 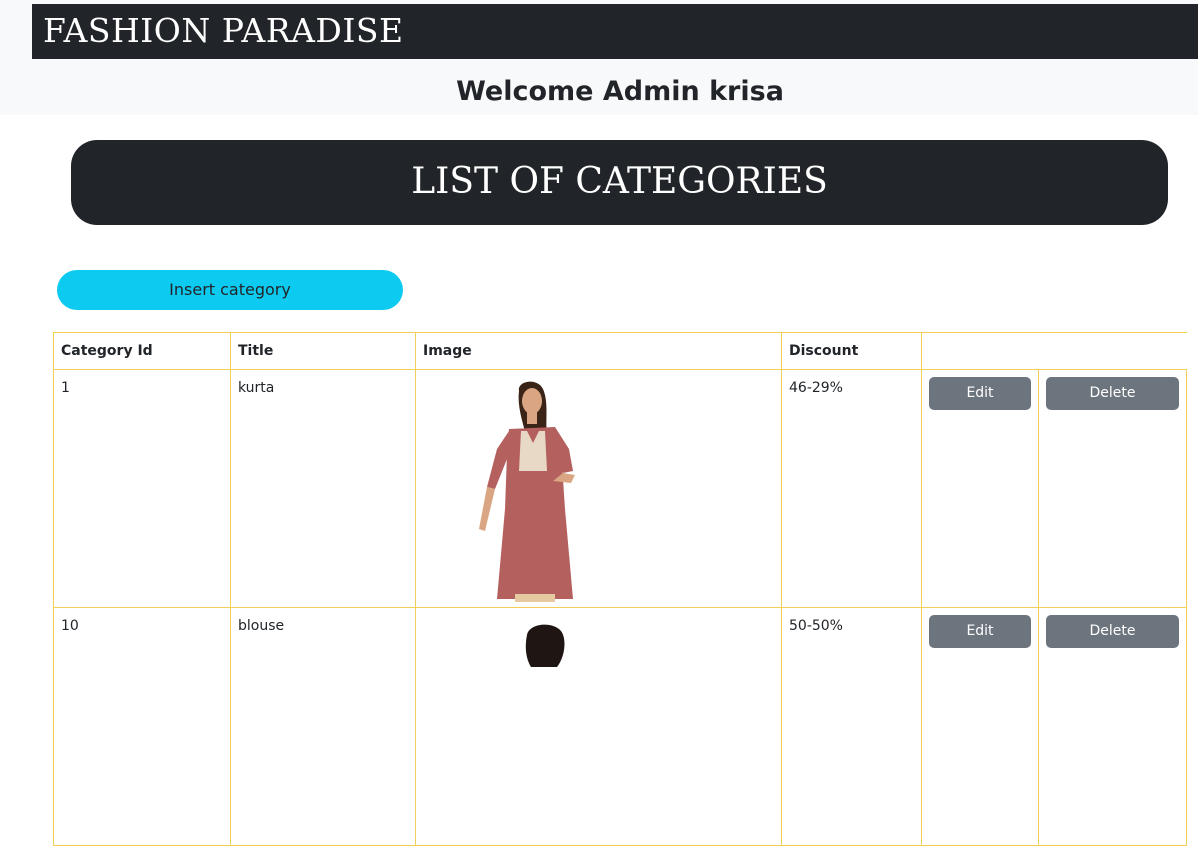 What do you see at coordinates (537, 493) in the screenshot?
I see `category-image-kurta` at bounding box center [537, 493].